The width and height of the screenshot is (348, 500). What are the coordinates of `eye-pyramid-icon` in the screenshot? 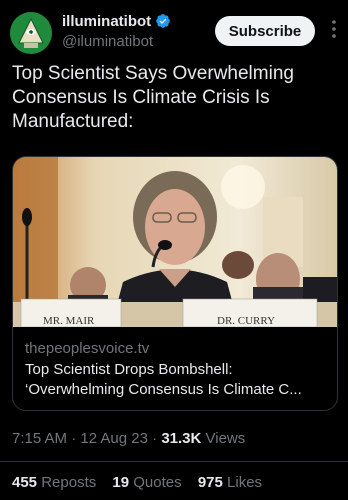 It's located at (31, 33).